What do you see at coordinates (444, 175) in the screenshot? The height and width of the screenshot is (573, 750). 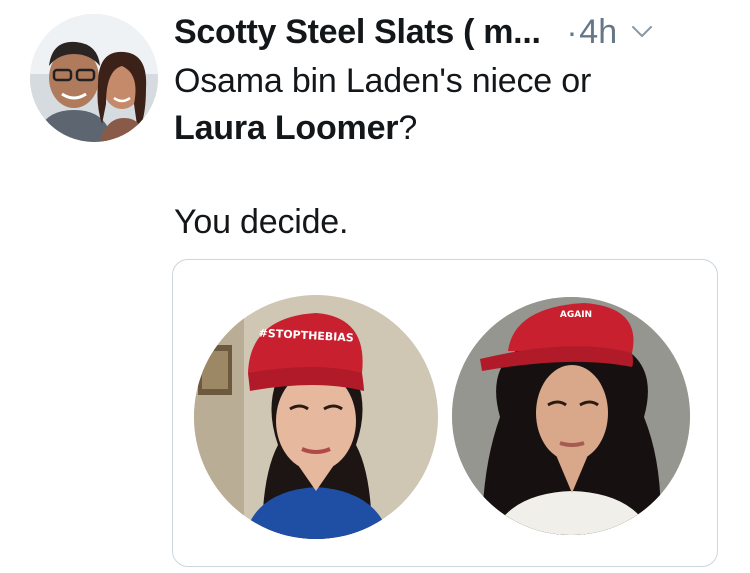 I see `tweet-text-spacer` at bounding box center [444, 175].